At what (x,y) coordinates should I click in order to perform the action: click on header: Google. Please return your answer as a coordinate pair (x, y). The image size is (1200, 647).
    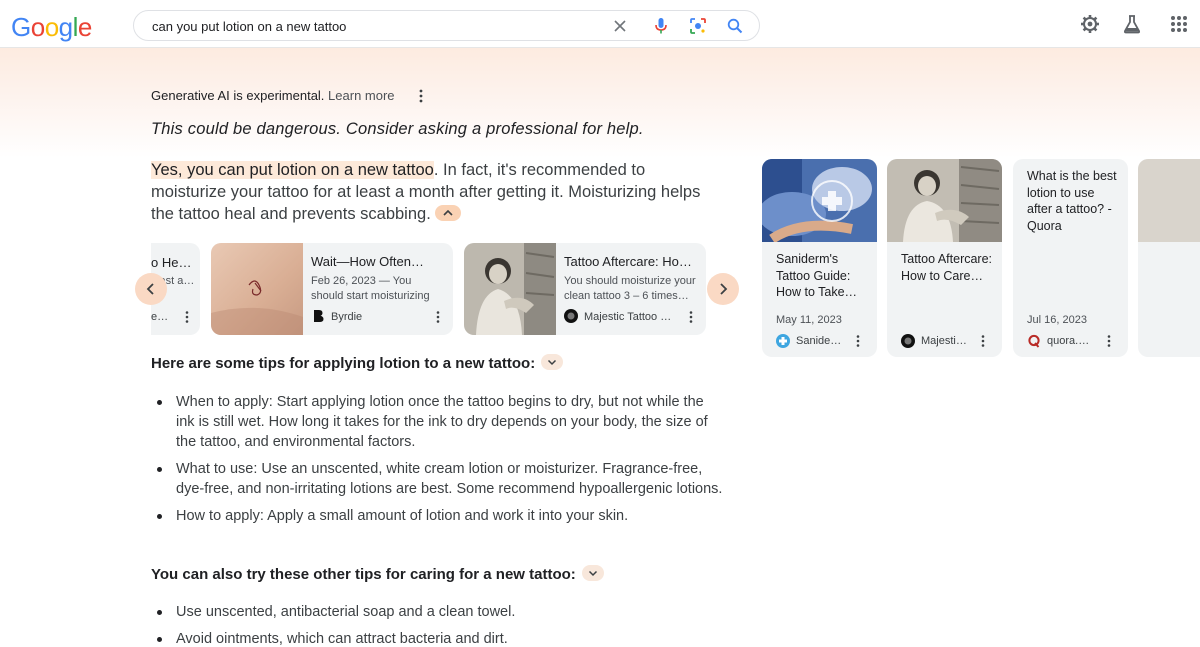
    Looking at the image, I should click on (600, 24).